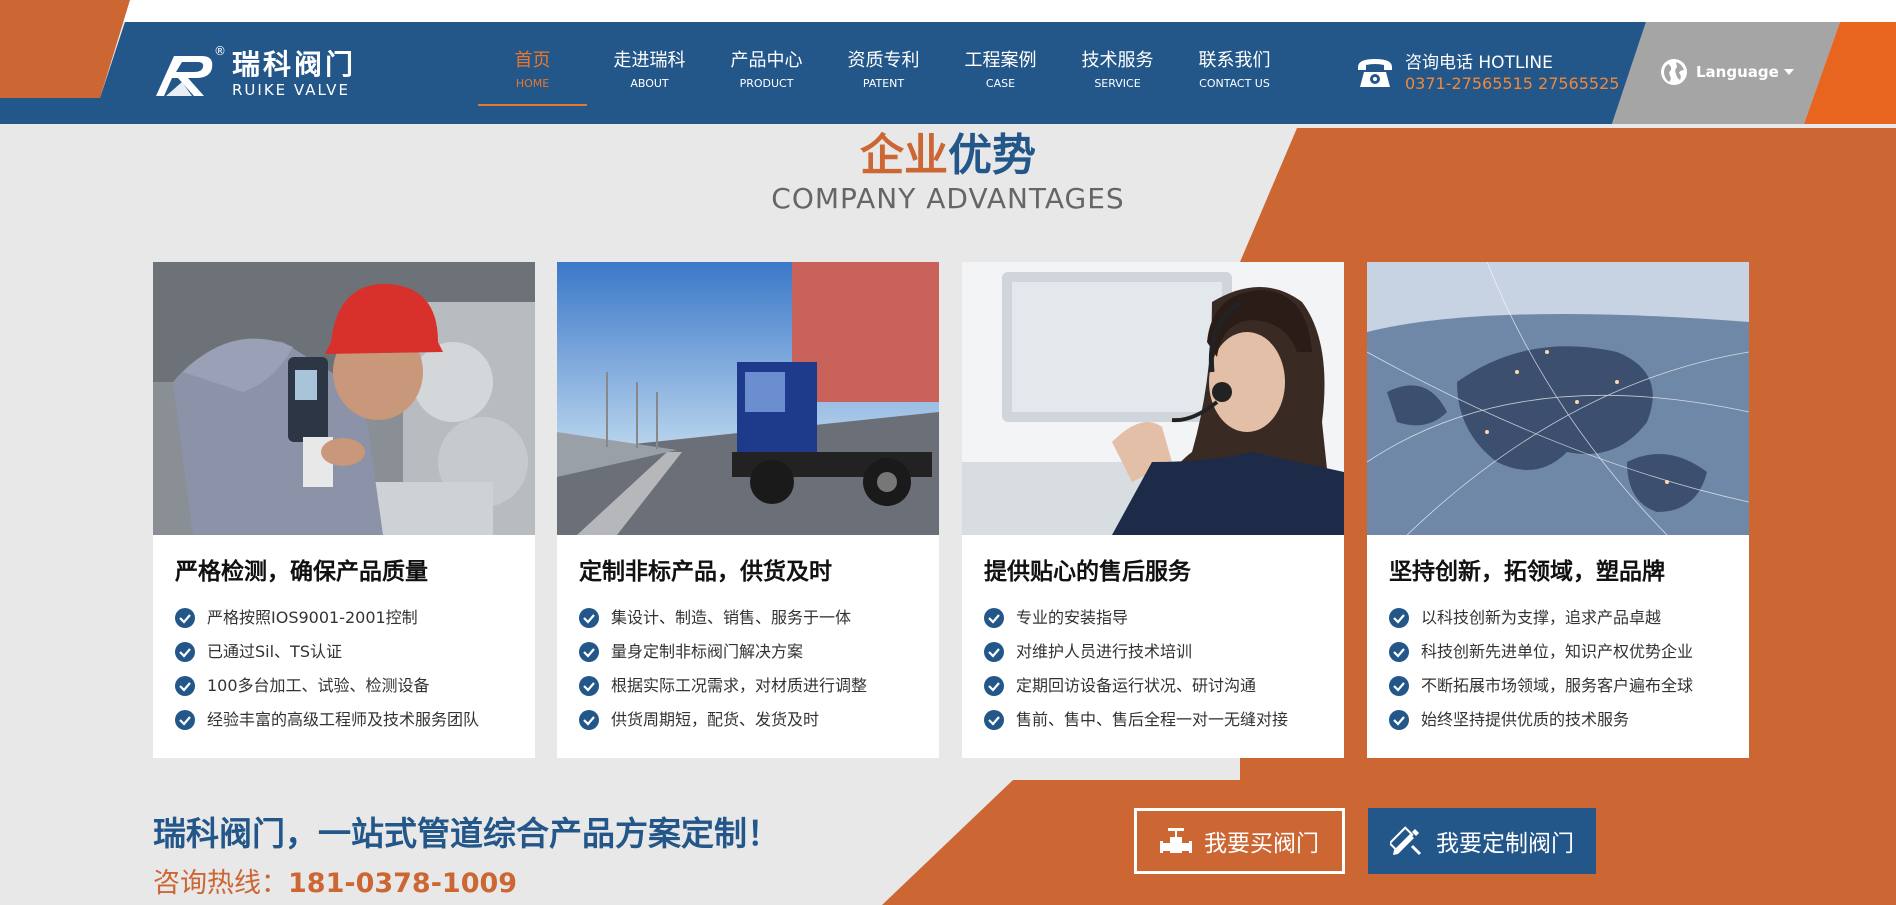 This screenshot has width=1896, height=905. What do you see at coordinates (948, 11) in the screenshot?
I see `top-strip` at bounding box center [948, 11].